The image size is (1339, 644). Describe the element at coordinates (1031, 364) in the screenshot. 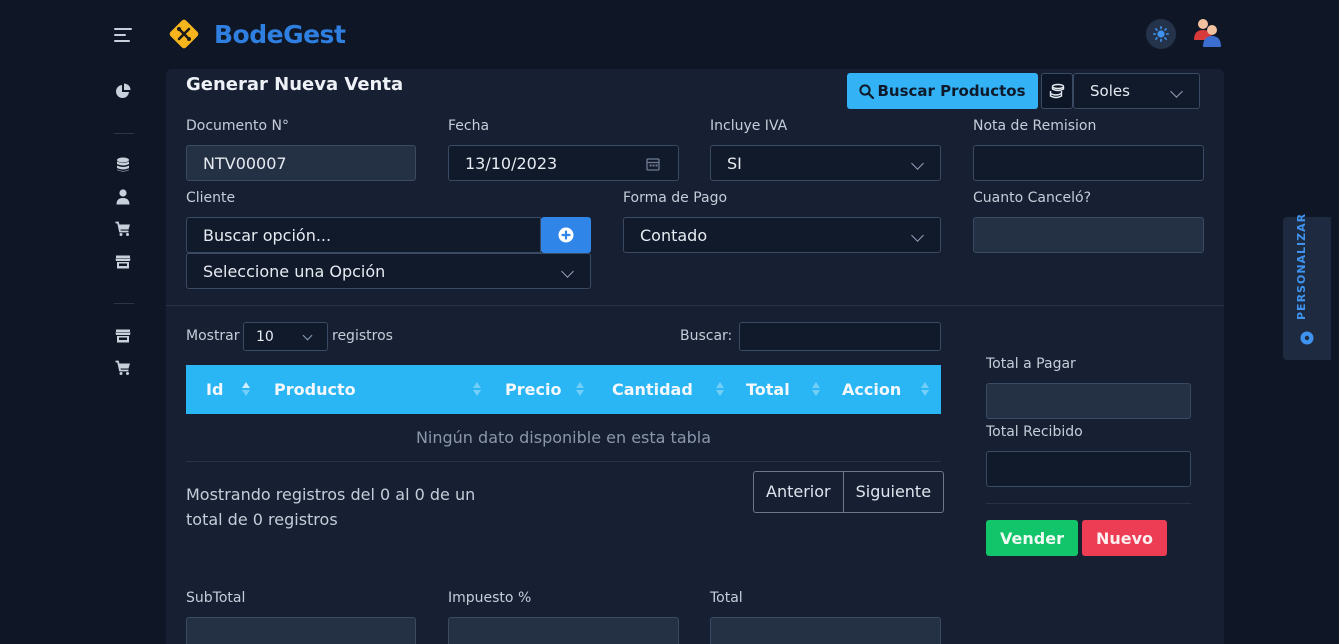

I see `total-pagar-label: Total a Pagar` at that location.